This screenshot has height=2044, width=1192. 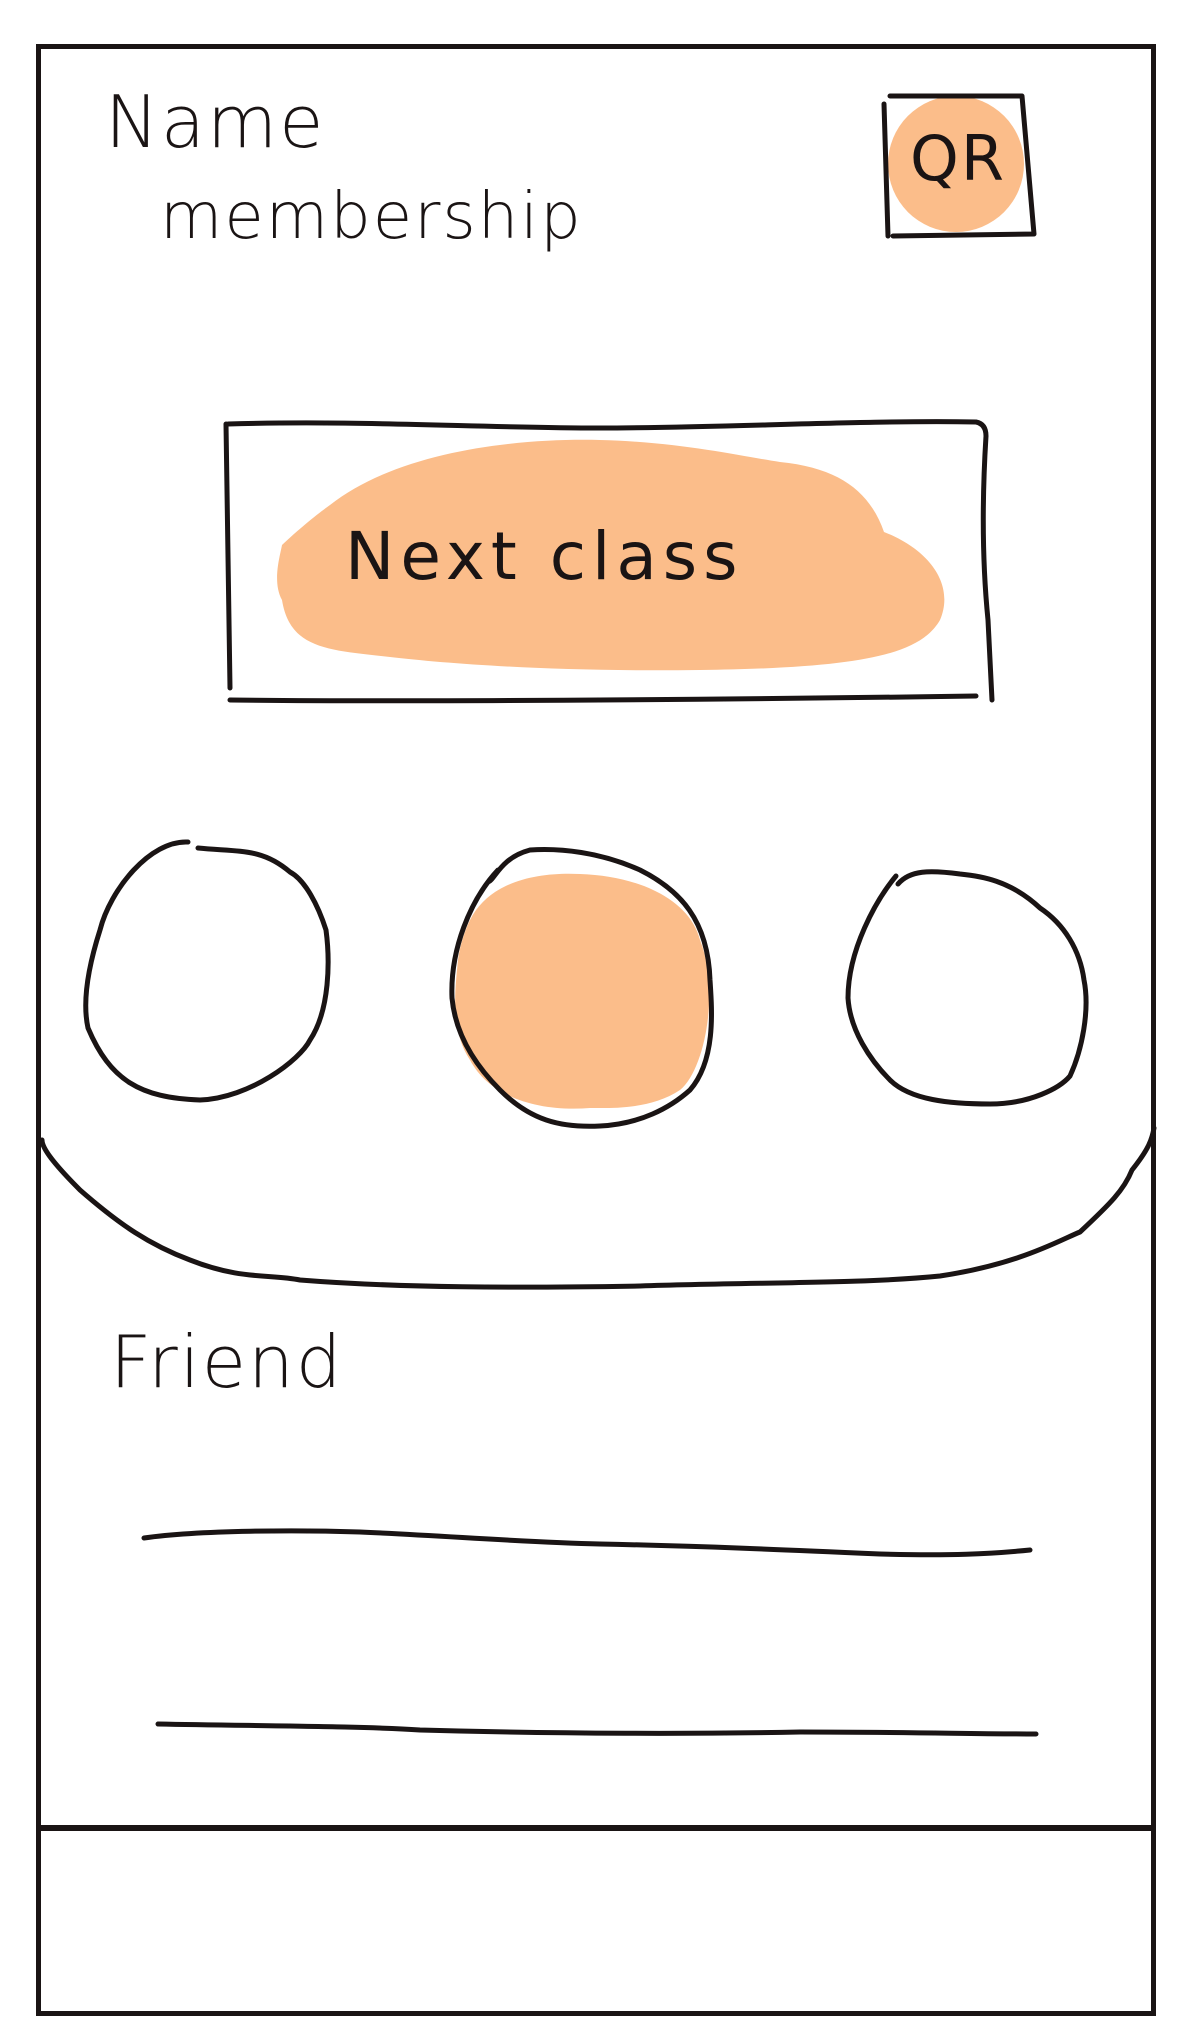 I want to click on next-class-card: Next class, so click(x=602, y=559).